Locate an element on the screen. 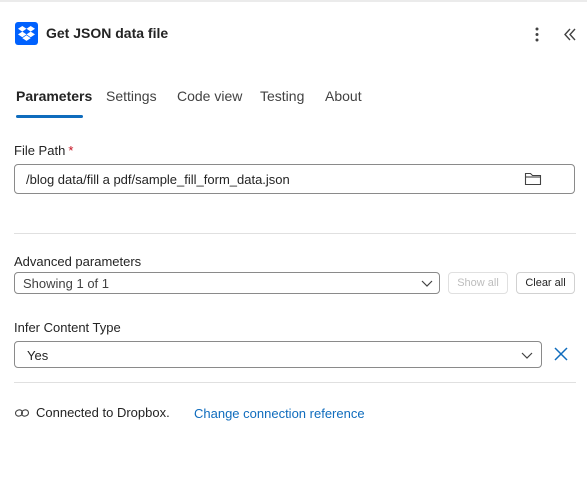 The image size is (587, 479). collapse-panel-button is located at coordinates (570, 34).